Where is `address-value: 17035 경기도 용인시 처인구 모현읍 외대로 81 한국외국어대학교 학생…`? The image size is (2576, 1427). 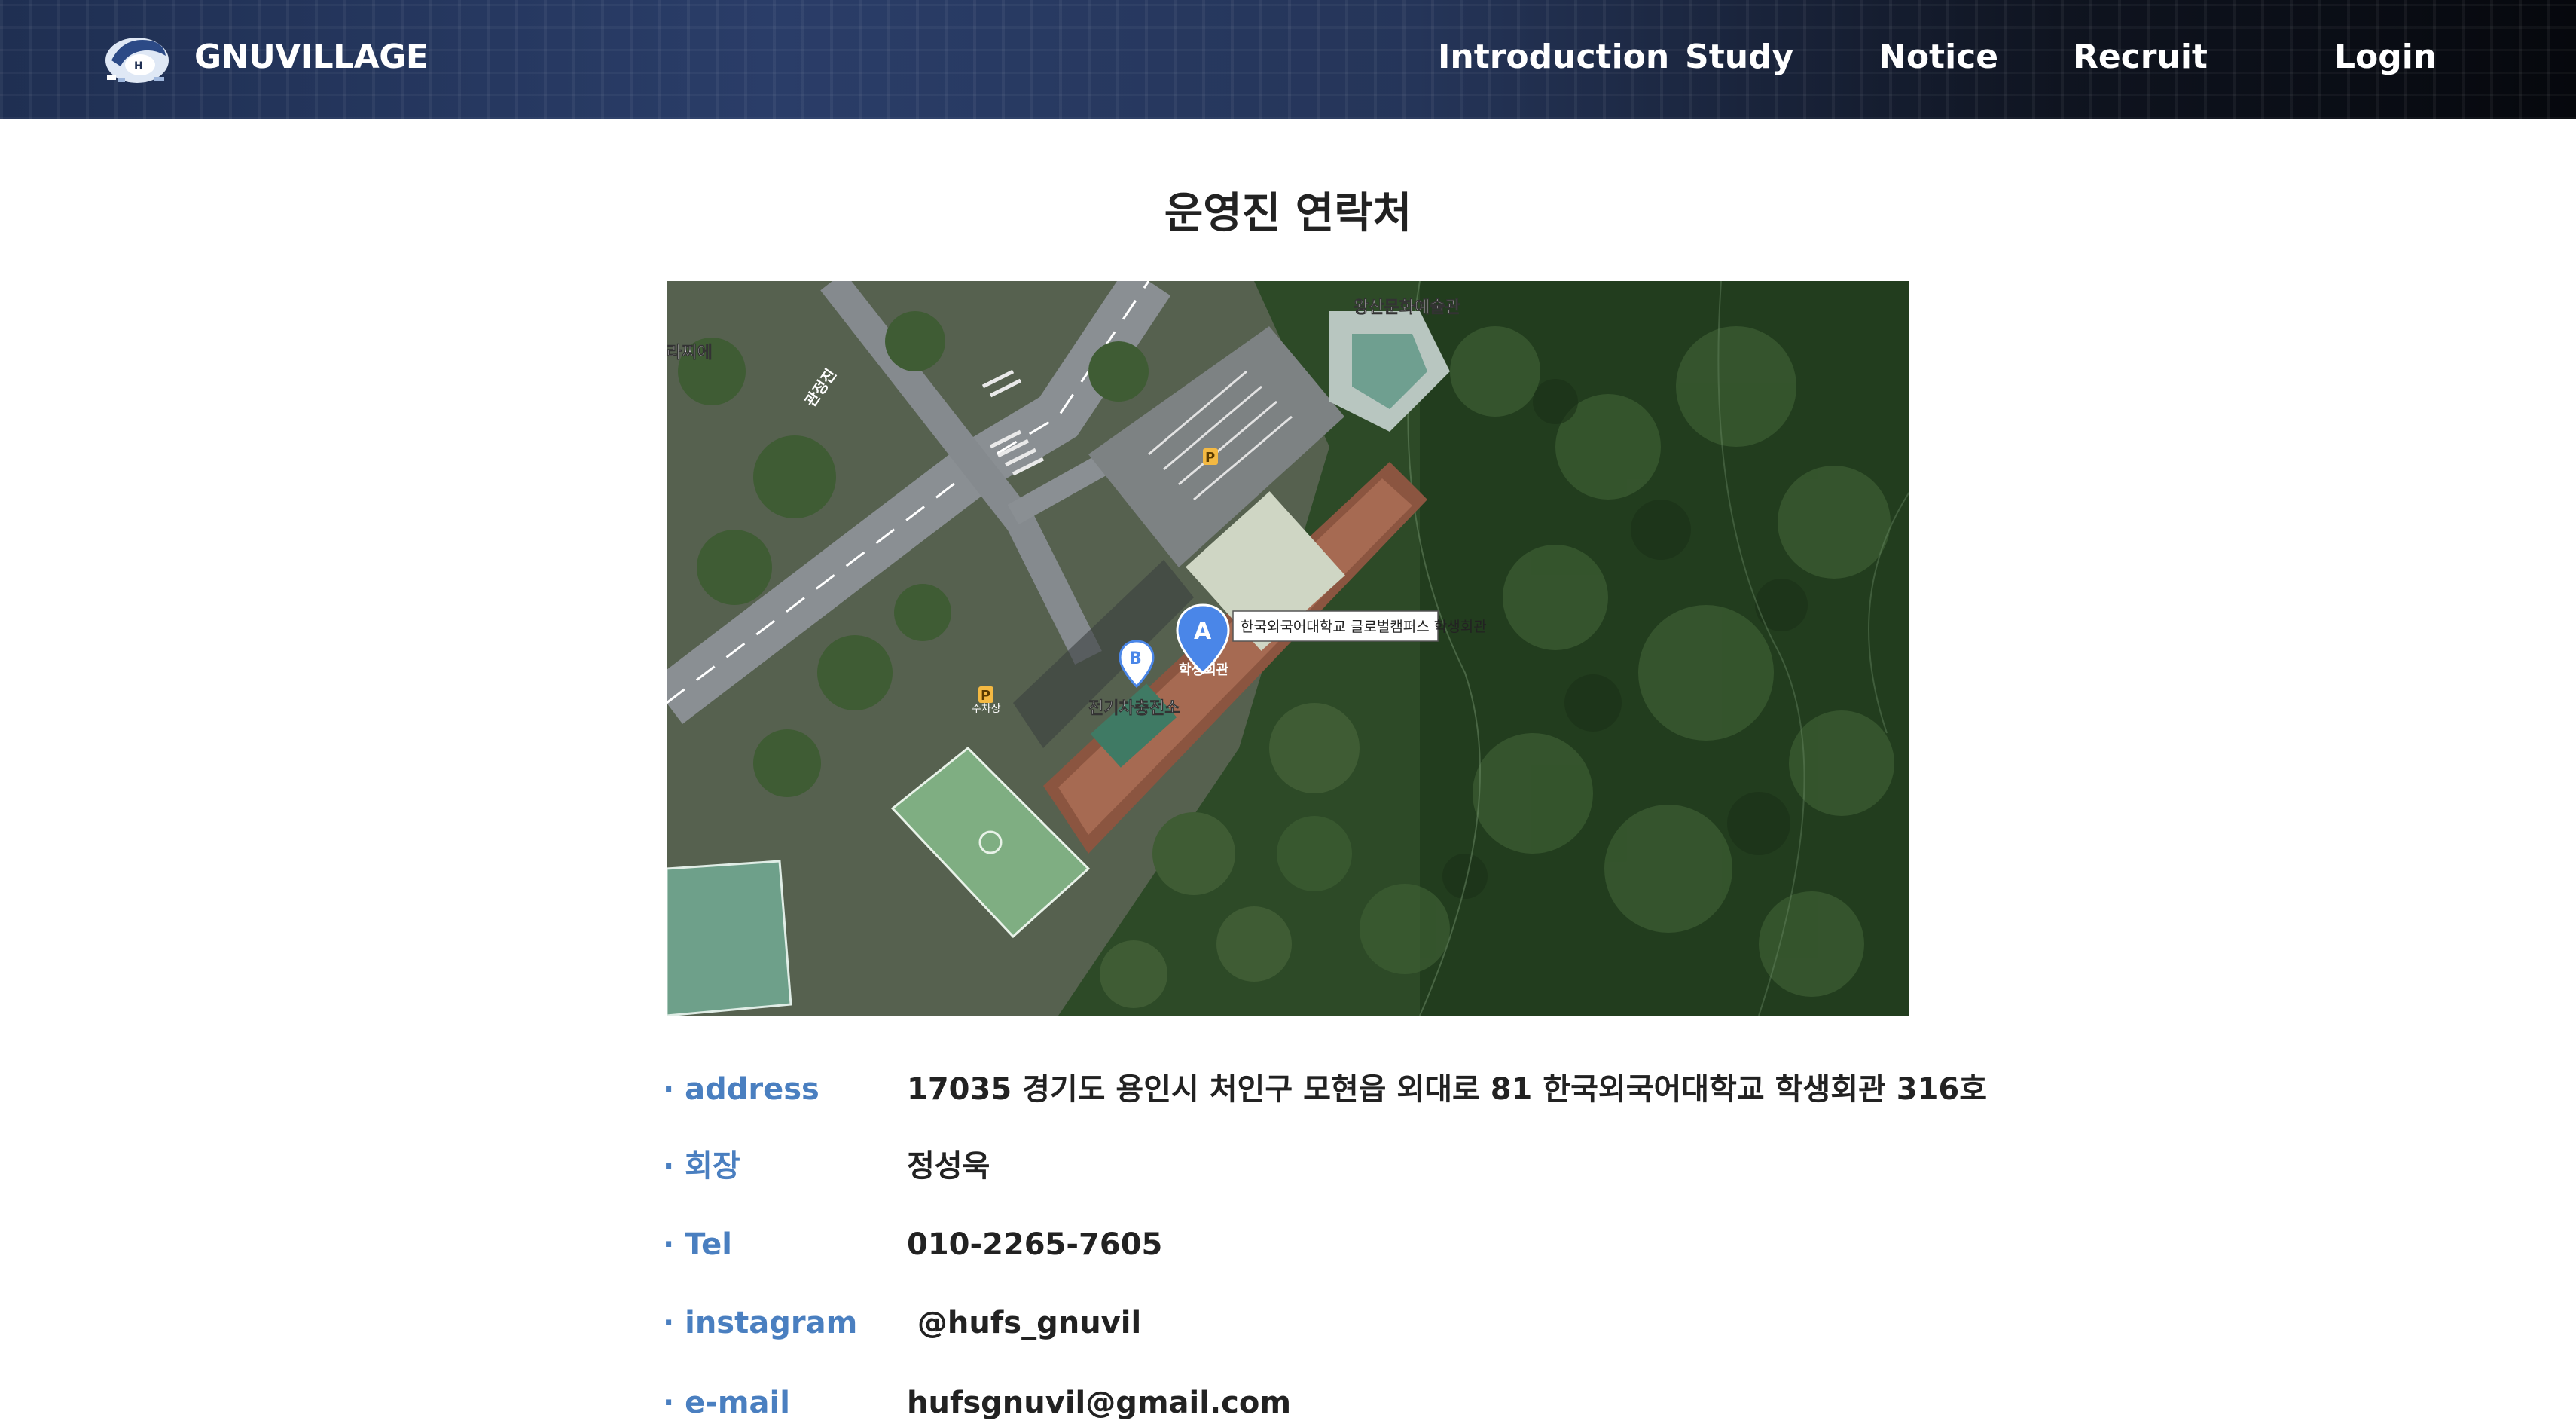 address-value: 17035 경기도 용인시 처인구 모현읍 외대로 81 한국외국어대학교 학생… is located at coordinates (1448, 1089).